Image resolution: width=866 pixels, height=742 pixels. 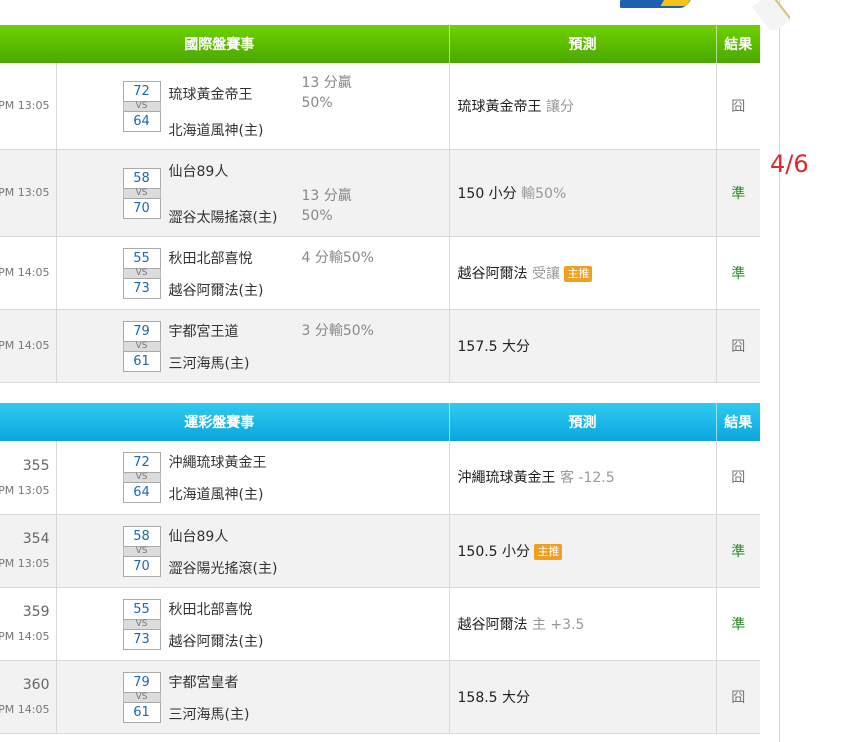 What do you see at coordinates (317, 103) in the screenshot?
I see `spread-percent: 50%` at bounding box center [317, 103].